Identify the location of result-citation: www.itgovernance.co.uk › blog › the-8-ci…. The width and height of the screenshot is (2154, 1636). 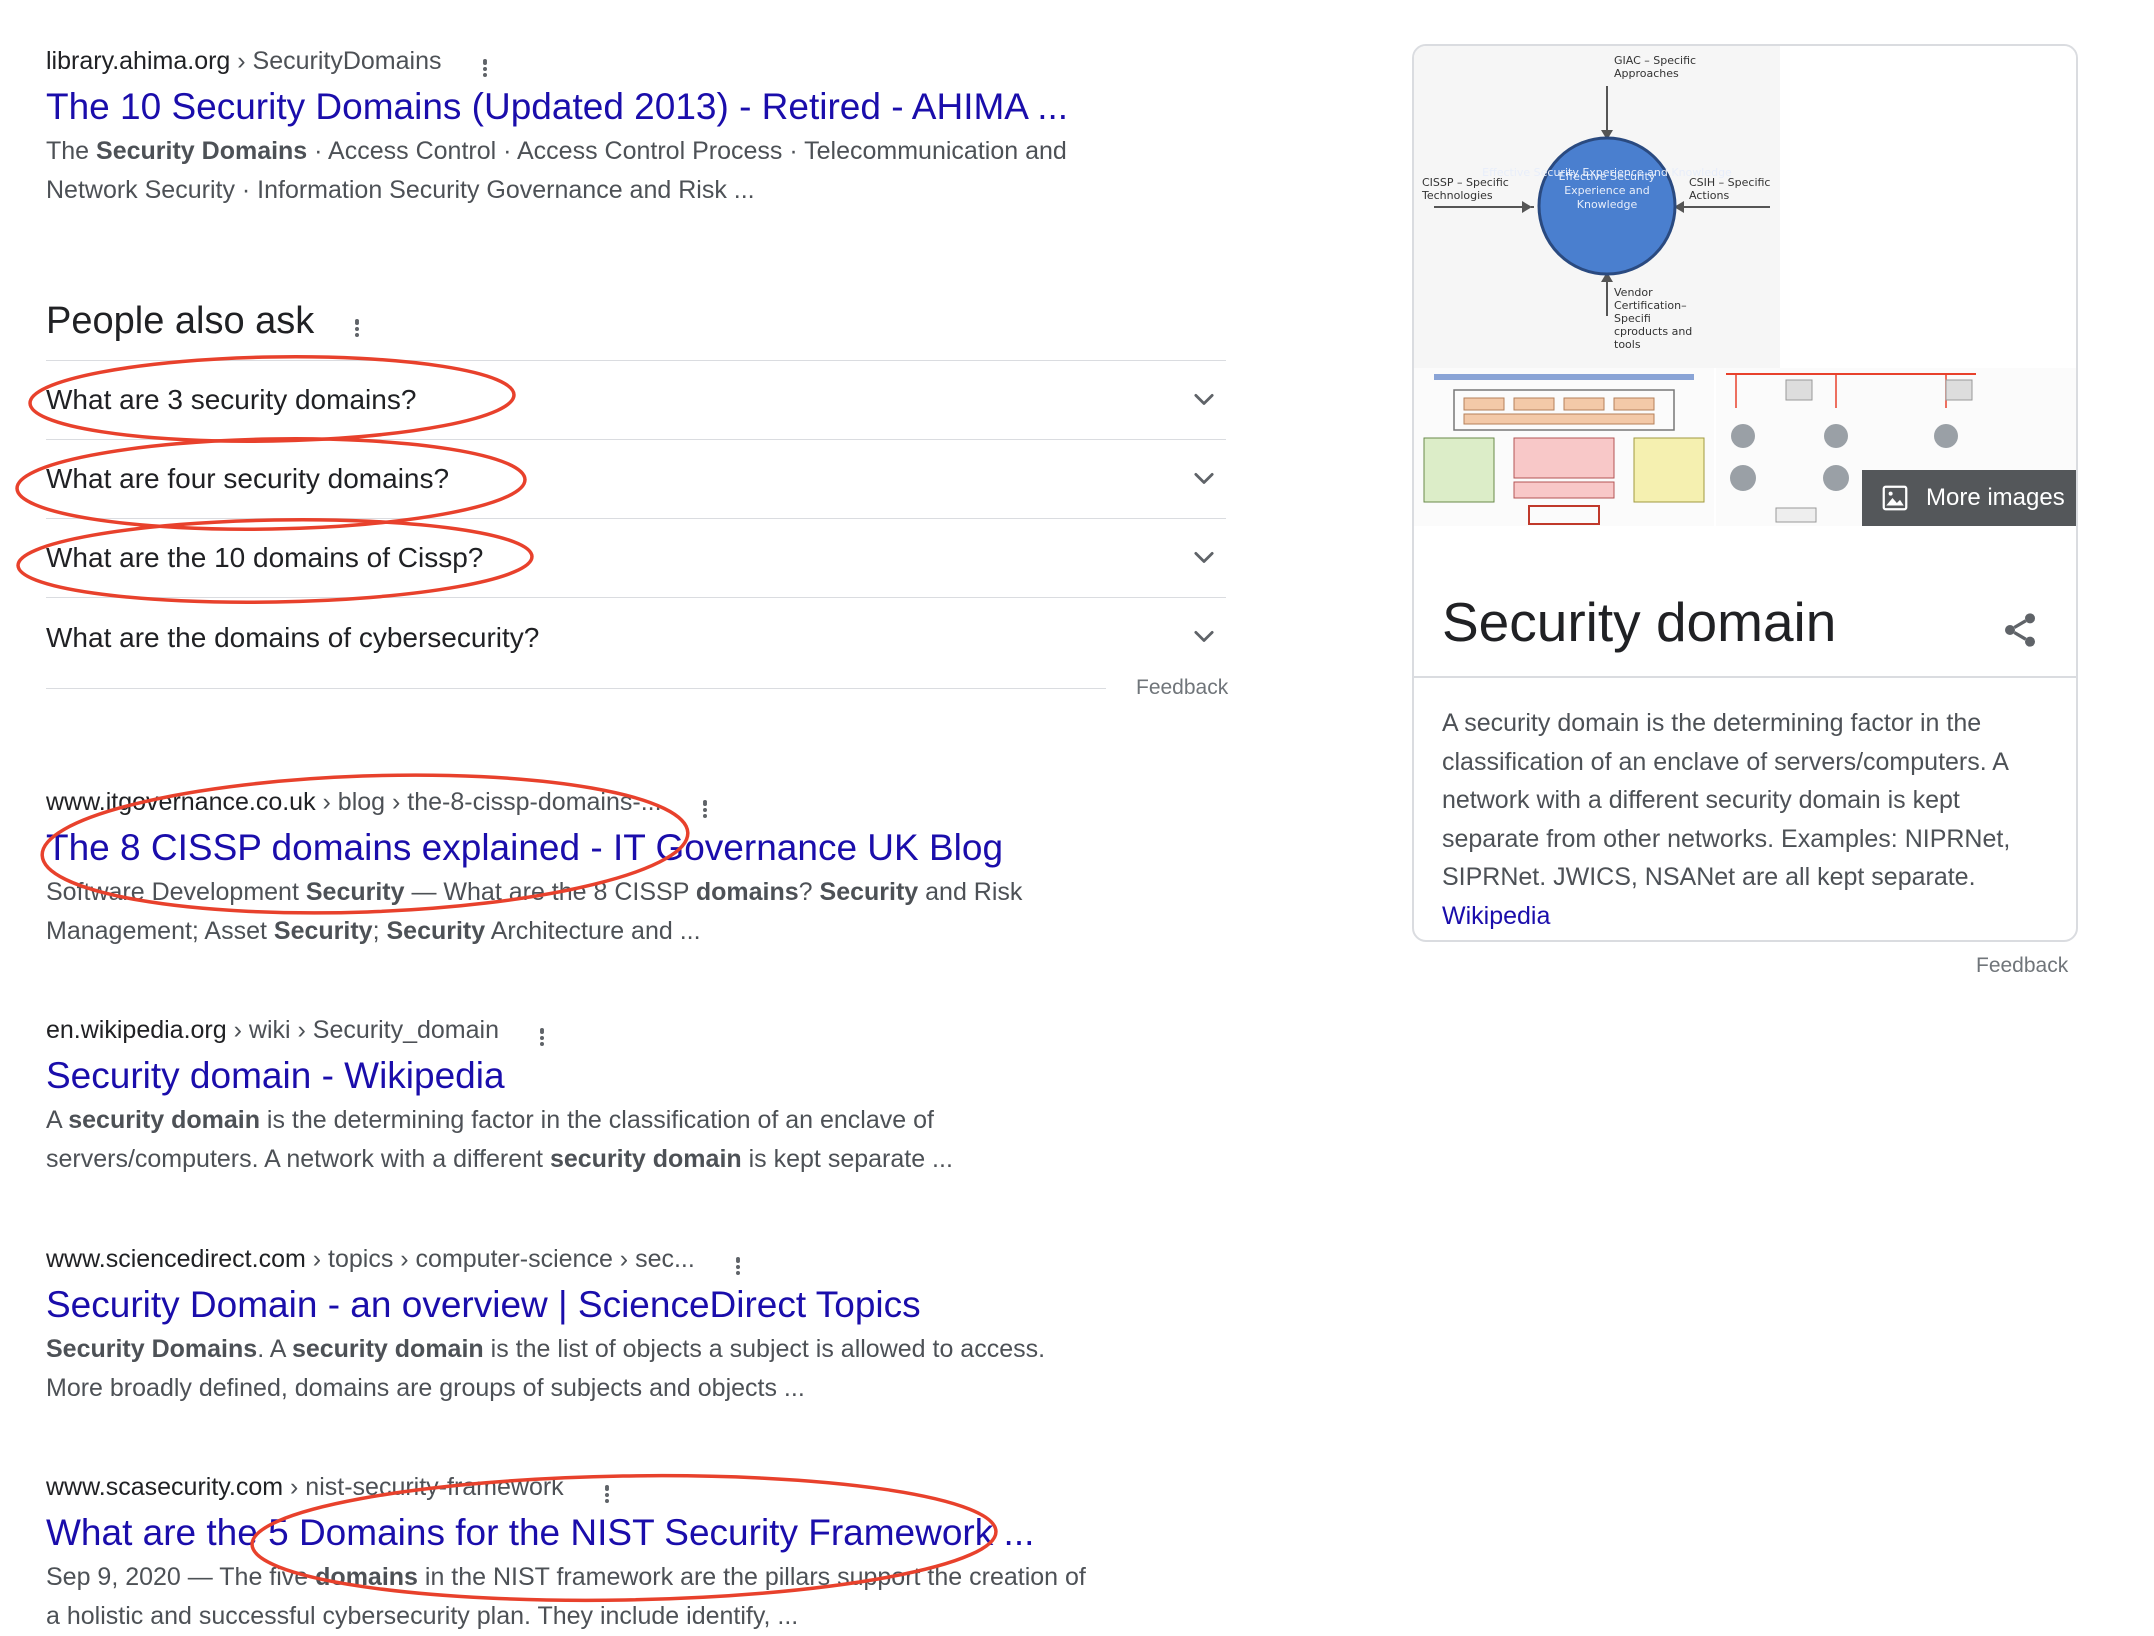
(616, 802).